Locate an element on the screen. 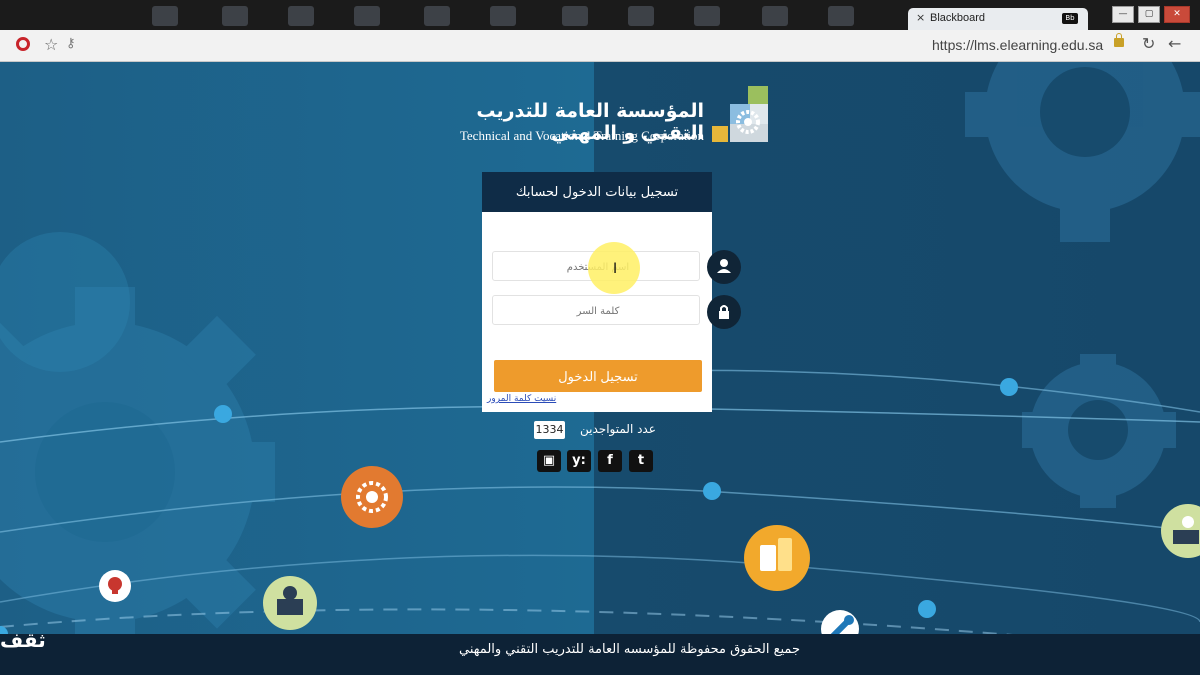 The height and width of the screenshot is (675, 1200). logo-mark-icon is located at coordinates (740, 114).